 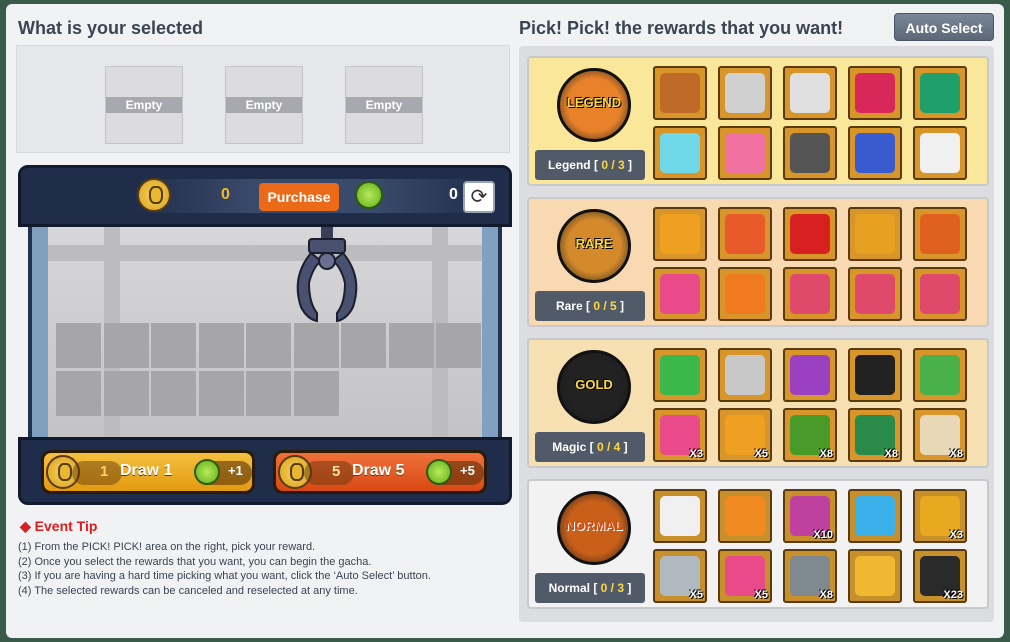 I want to click on reward-item-normal: X10, so click(x=810, y=516).